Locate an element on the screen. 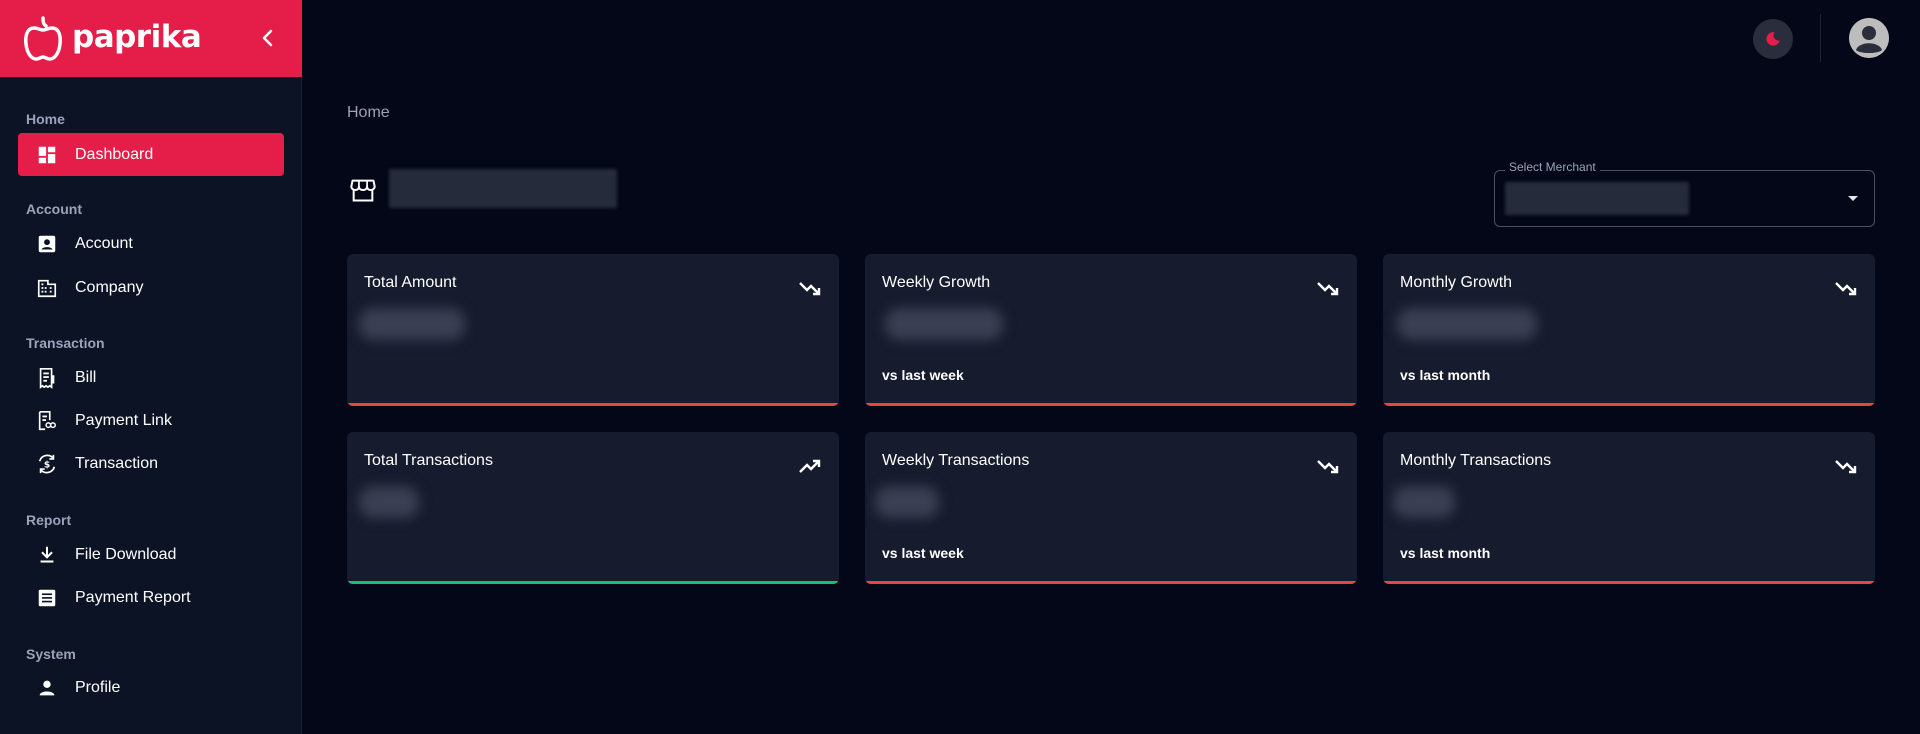  sidebar-item-transaction: $ Transaction is located at coordinates (151, 463).